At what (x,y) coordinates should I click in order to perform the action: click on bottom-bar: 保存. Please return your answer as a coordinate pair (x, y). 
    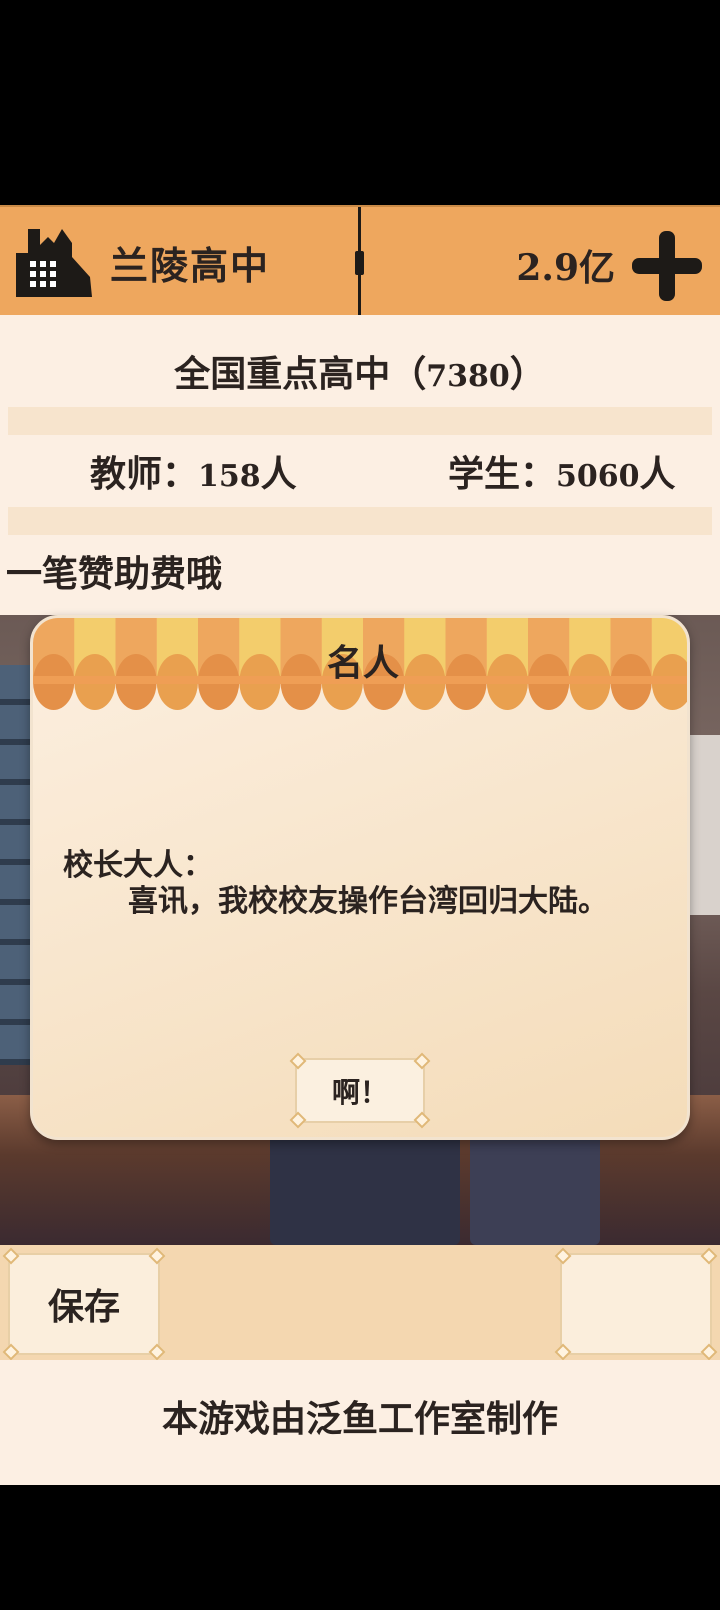
    Looking at the image, I should click on (360, 1303).